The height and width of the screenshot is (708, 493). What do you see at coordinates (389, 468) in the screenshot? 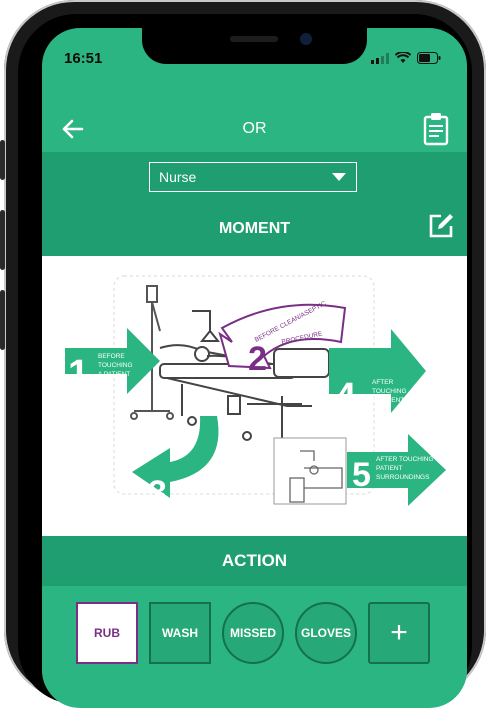
I see `moment-5-line-2: PATIENT` at bounding box center [389, 468].